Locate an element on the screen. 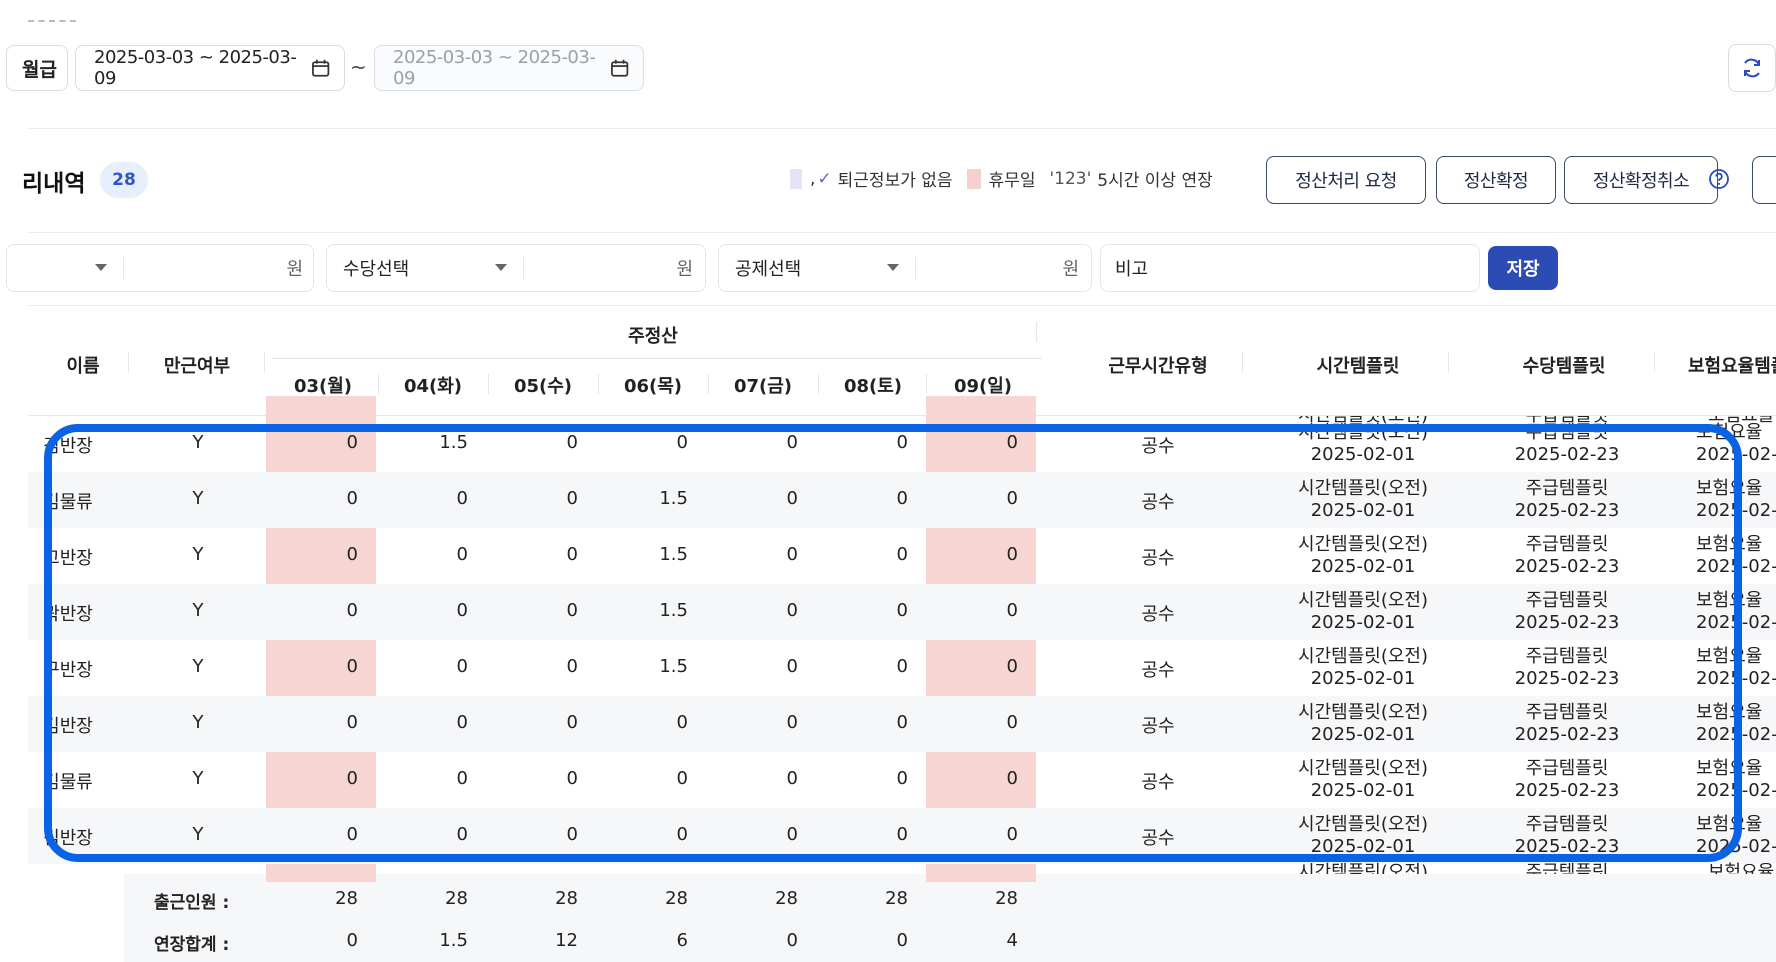  footer-blank is located at coordinates (76, 918).